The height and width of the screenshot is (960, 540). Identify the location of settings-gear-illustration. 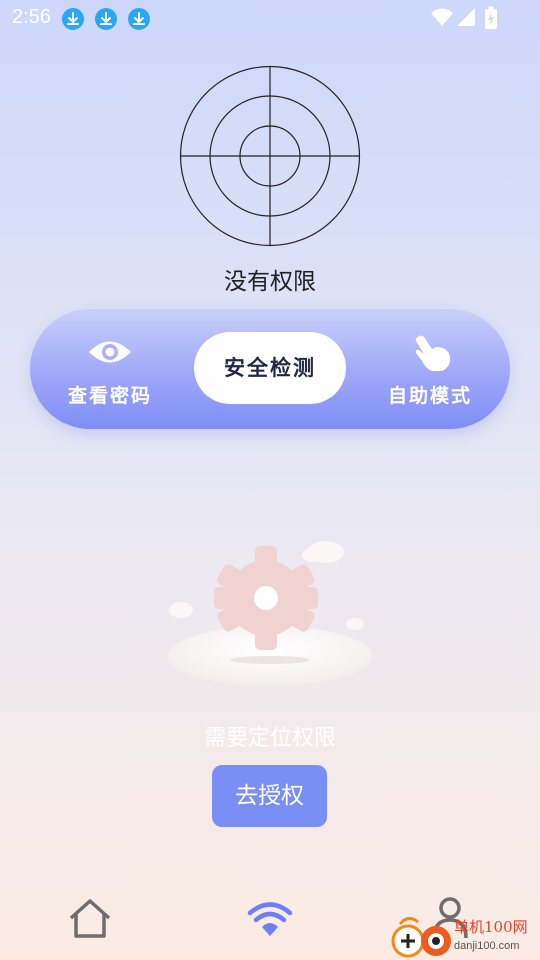
(270, 615).